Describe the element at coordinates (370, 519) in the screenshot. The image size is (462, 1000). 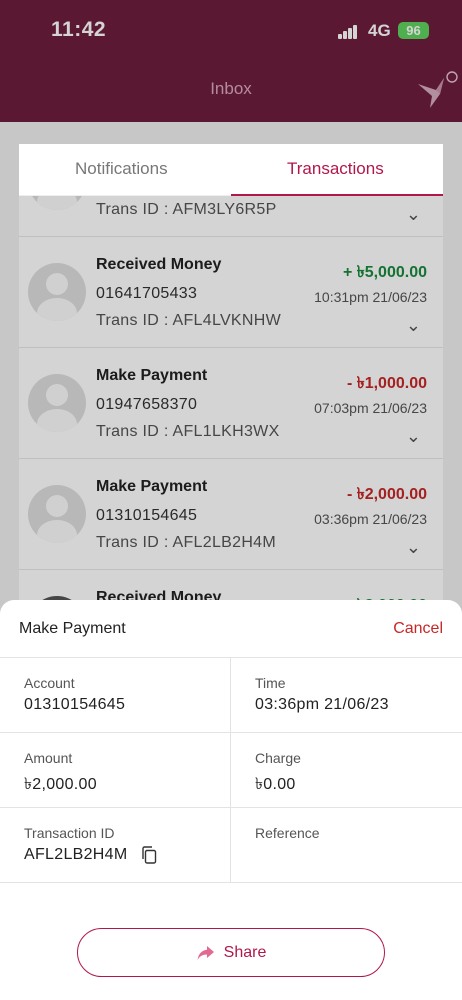
I see `transaction-date: 03:36pm 21/06/23` at that location.